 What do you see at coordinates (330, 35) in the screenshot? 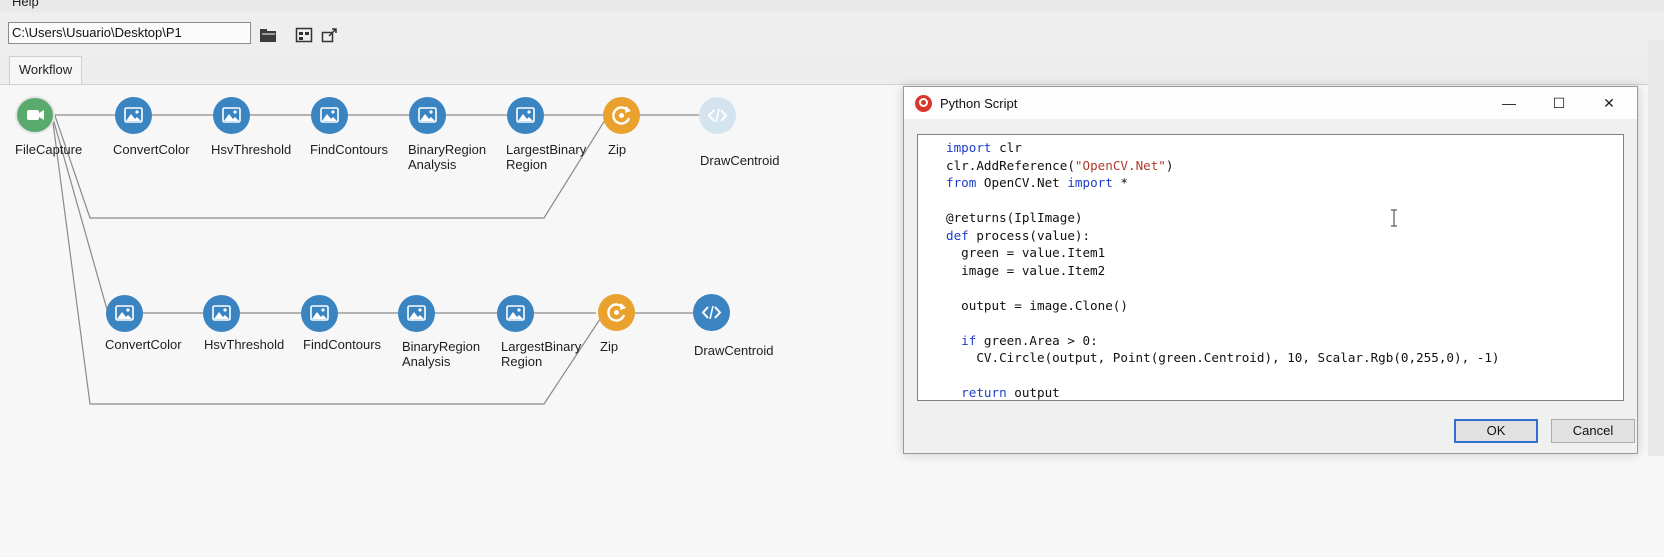
I see `export-icon` at bounding box center [330, 35].